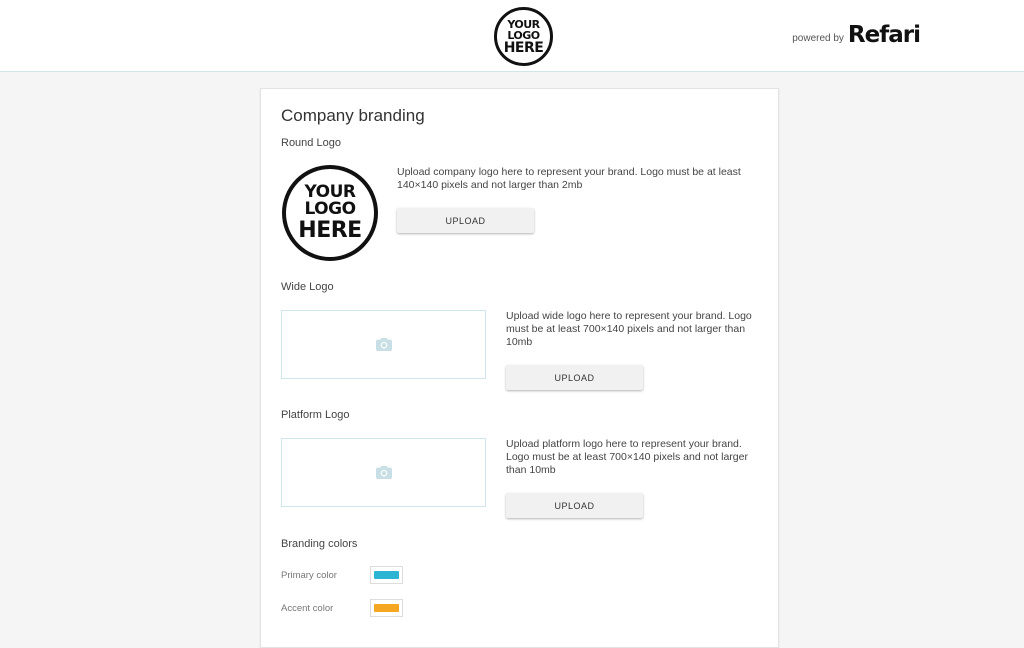 The image size is (1024, 648). I want to click on powered-by-text: powered by, so click(818, 38).